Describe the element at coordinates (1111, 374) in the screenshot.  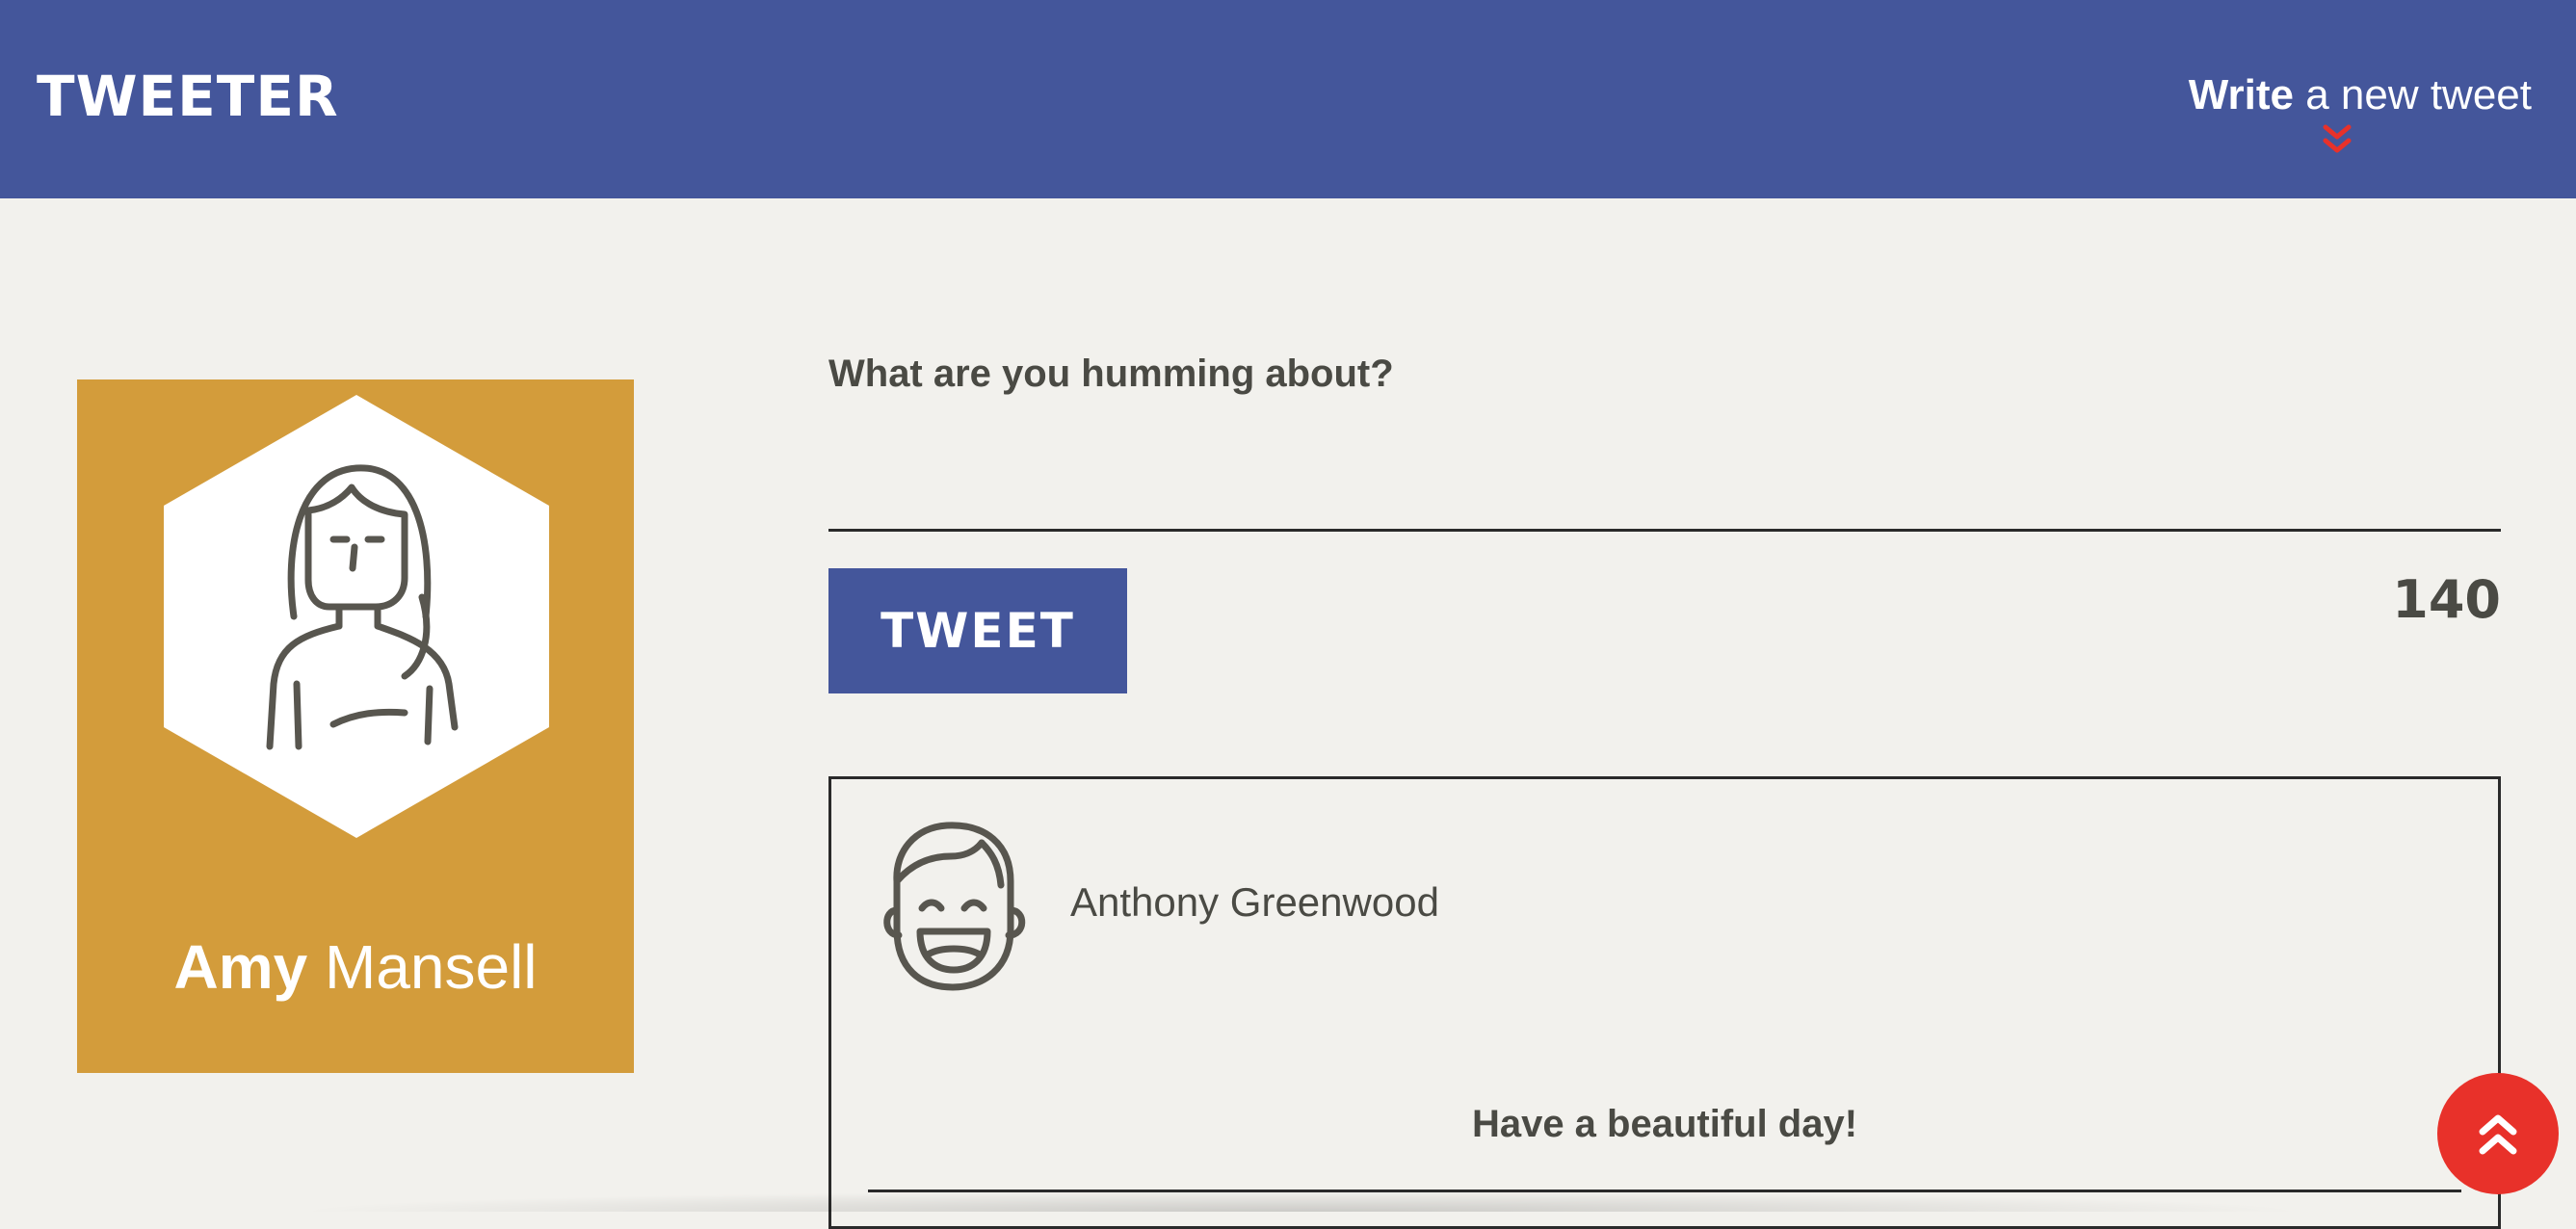
I see `compose-label: What are you humming about?` at that location.